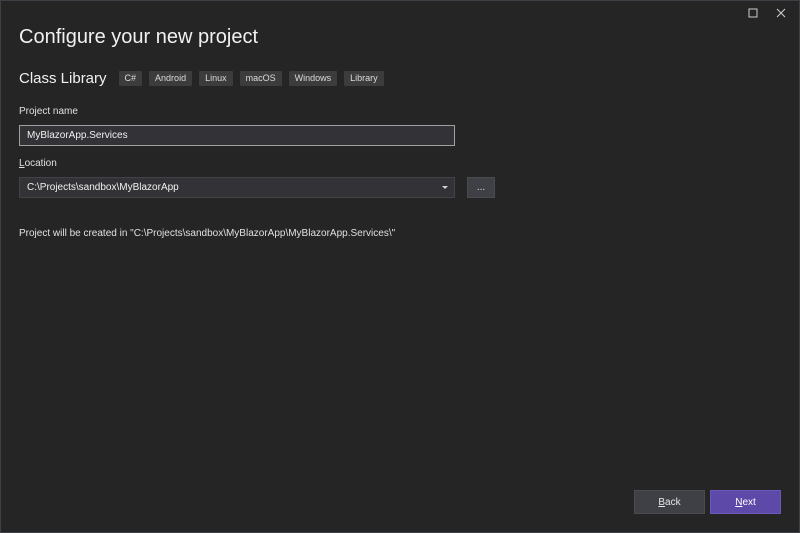 Image resolution: width=800 pixels, height=533 pixels. What do you see at coordinates (237, 187) in the screenshot?
I see `location-select: C:\Projects\sandbox\MyBlazorApp` at bounding box center [237, 187].